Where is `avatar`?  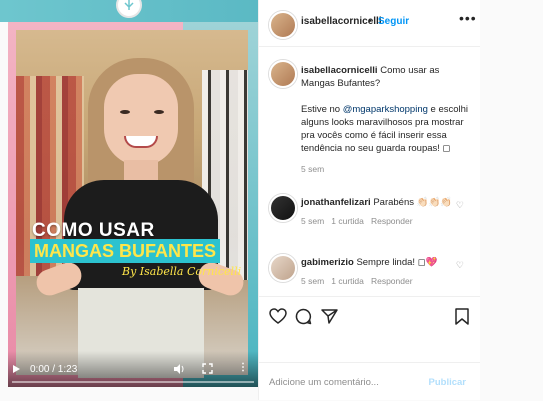 avatar is located at coordinates (283, 25).